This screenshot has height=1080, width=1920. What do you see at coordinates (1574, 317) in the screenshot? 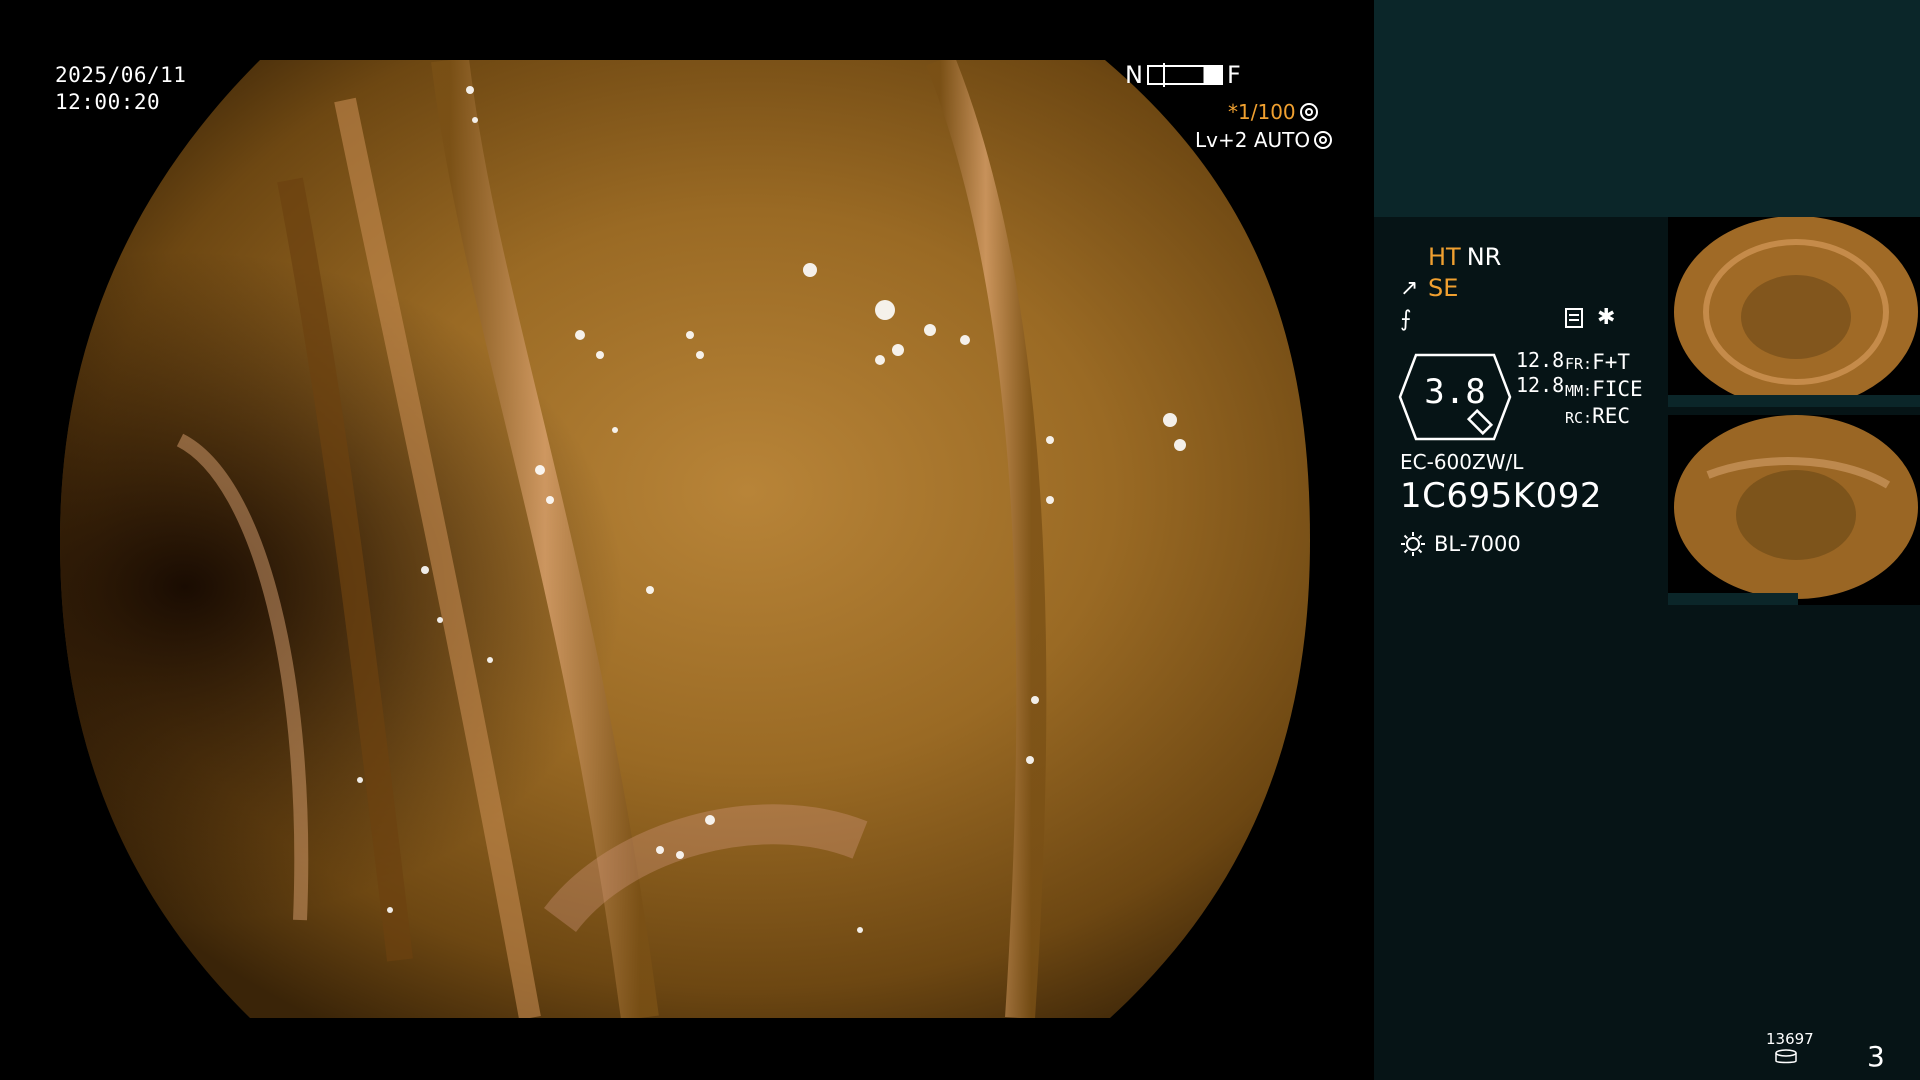
I see `snapshot-icon` at bounding box center [1574, 317].